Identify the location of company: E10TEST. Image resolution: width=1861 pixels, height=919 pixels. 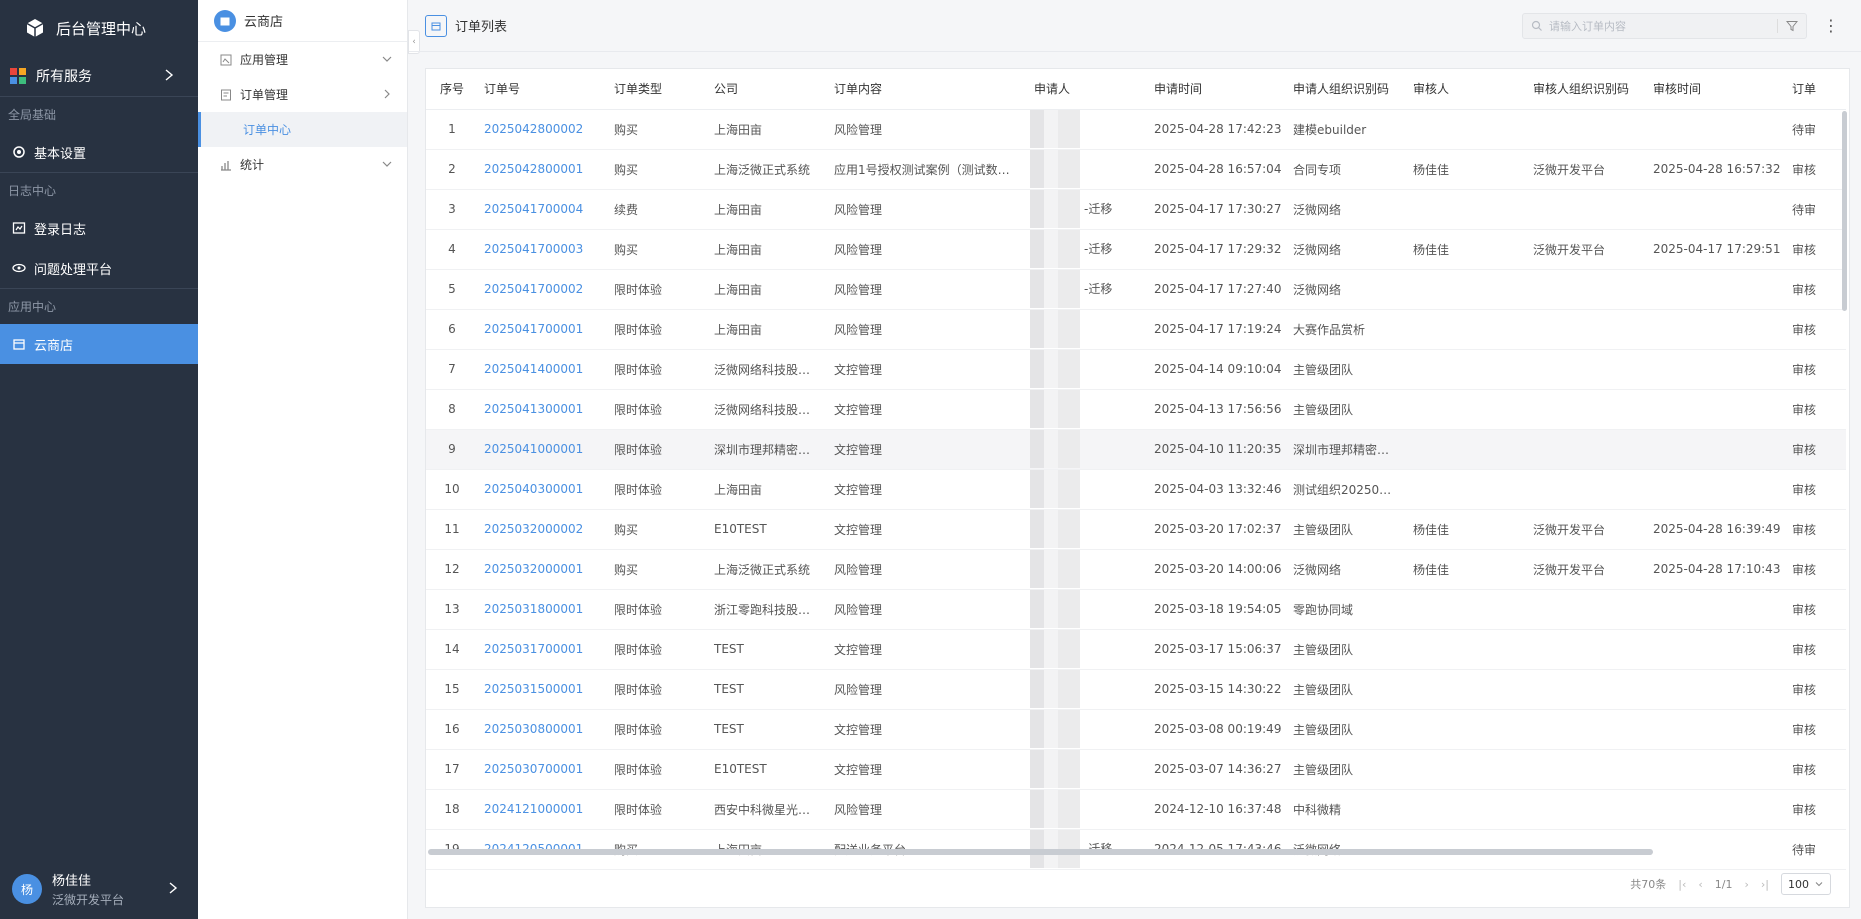
(768, 529).